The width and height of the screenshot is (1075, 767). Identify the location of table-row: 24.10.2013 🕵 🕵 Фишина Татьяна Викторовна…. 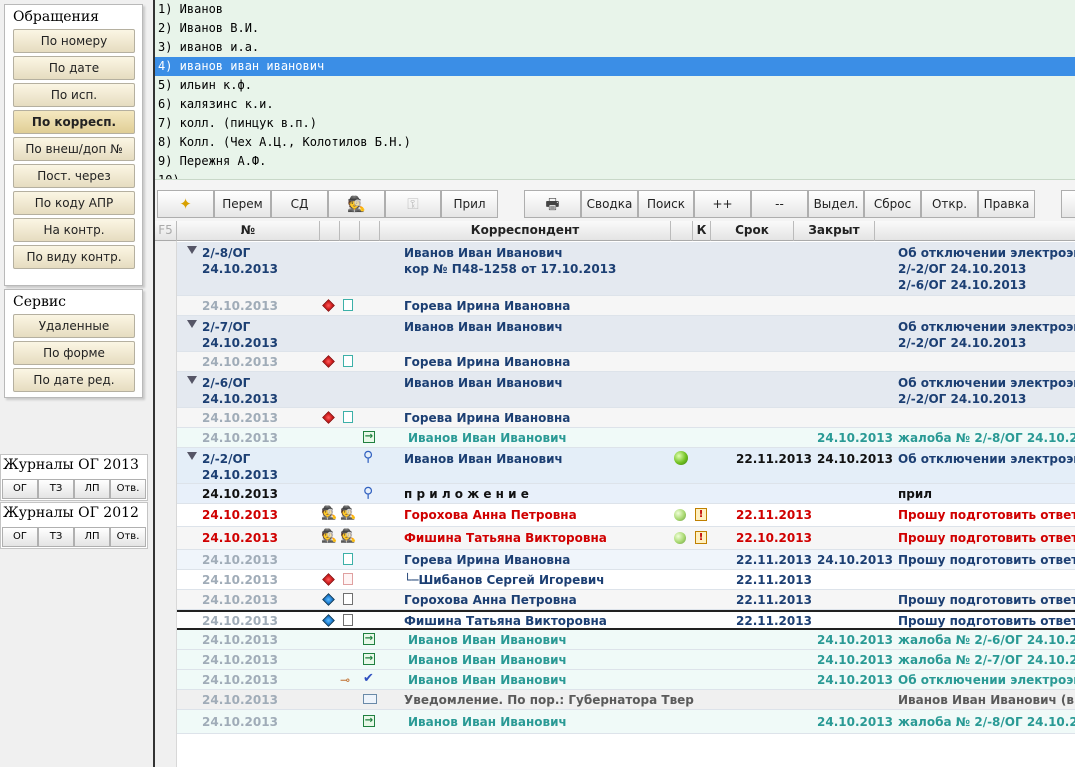
(626, 538).